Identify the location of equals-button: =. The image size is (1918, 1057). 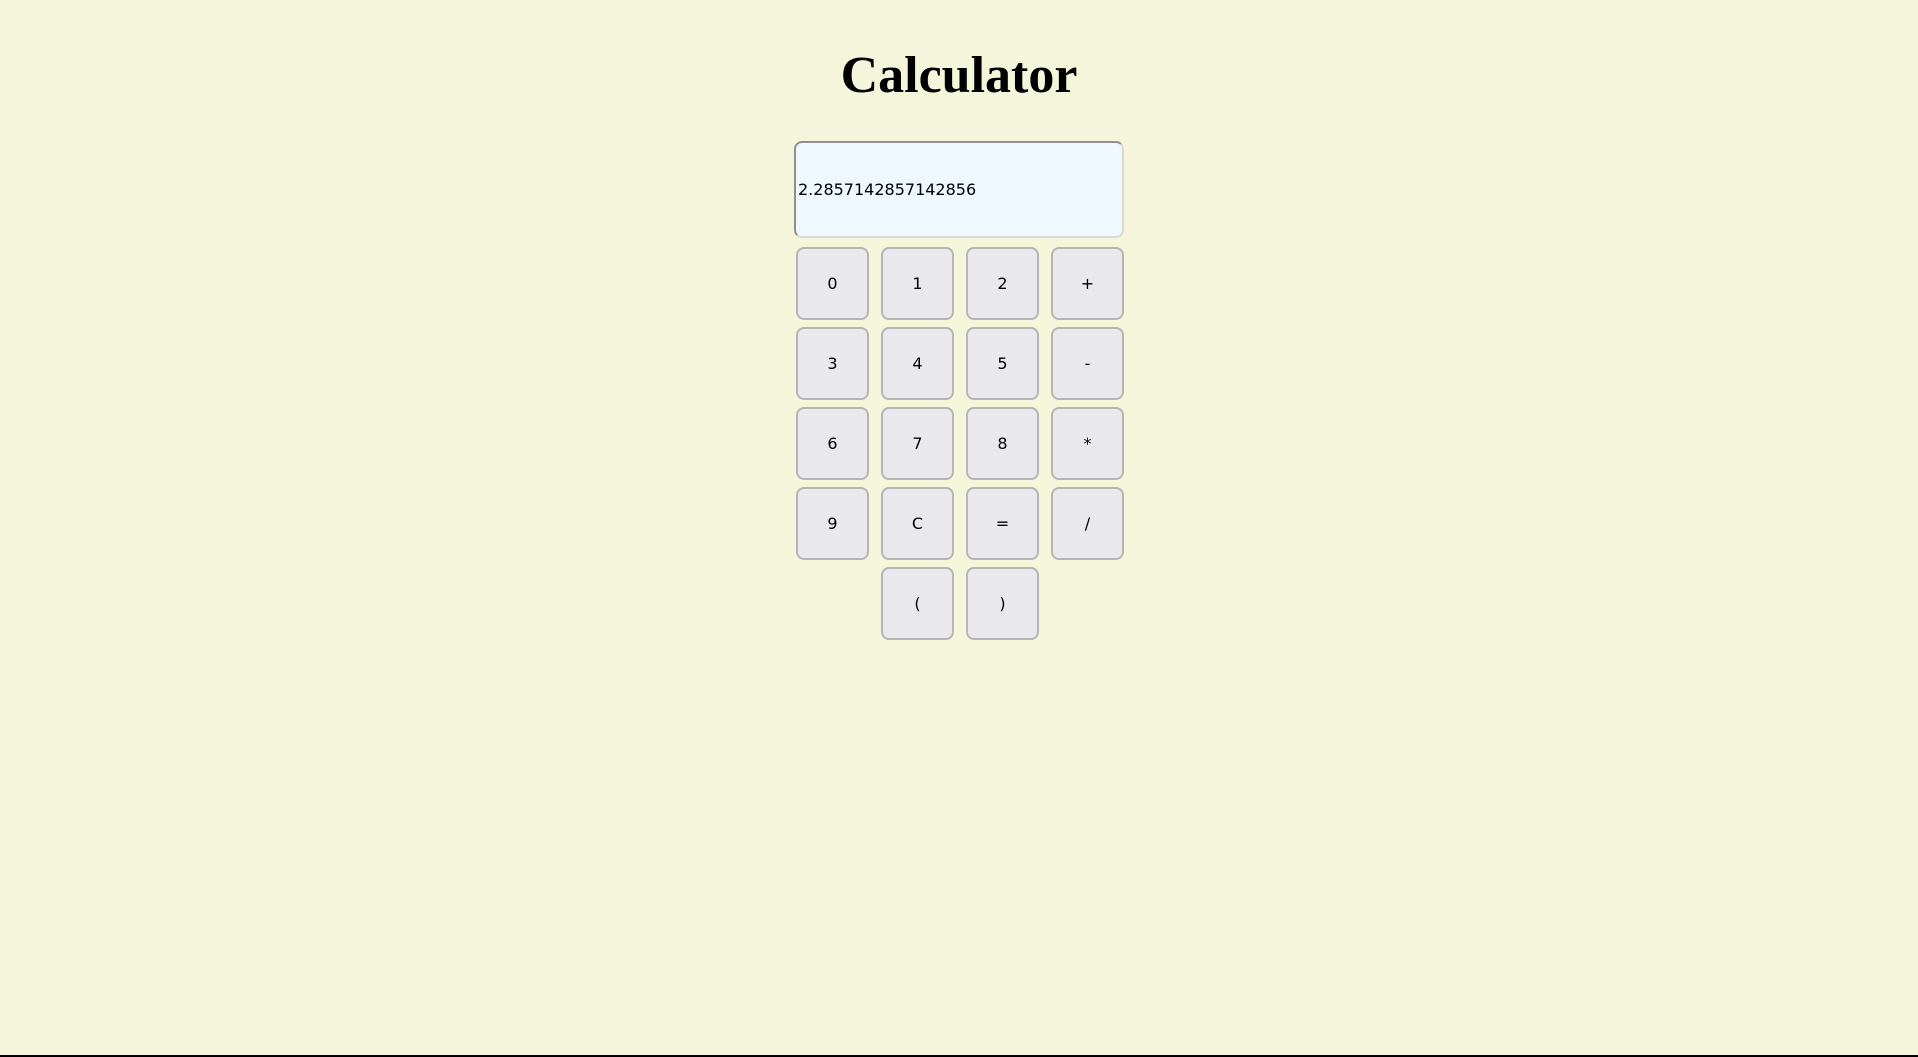
(1002, 523).